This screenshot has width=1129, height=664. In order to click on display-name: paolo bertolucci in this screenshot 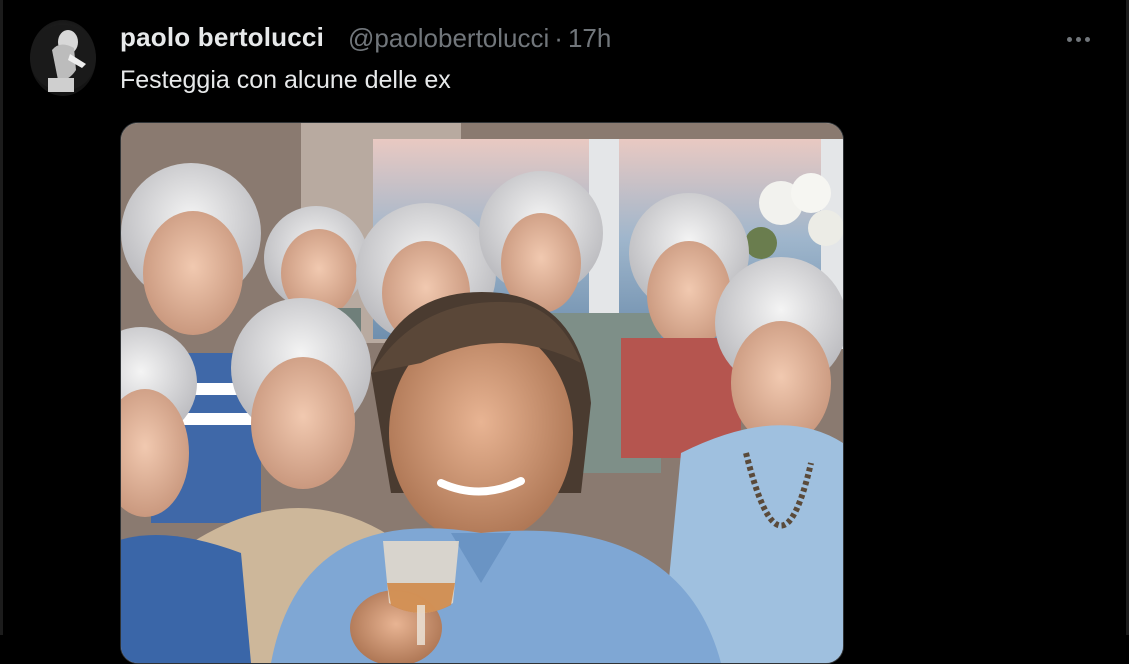, I will do `click(222, 37)`.